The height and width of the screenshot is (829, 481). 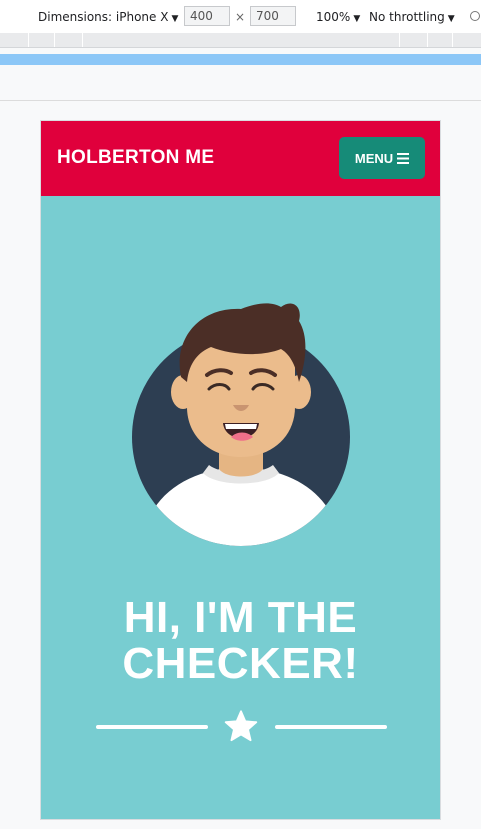 I want to click on site-header: HOLBERTON ME MENU, so click(x=240, y=158).